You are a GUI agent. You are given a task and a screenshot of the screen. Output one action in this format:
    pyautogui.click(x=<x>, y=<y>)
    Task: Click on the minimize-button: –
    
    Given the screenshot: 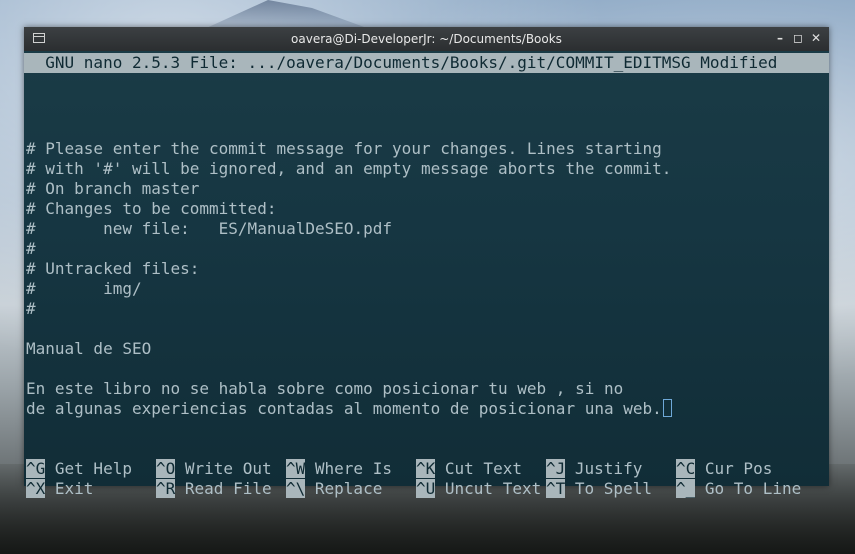 What is the action you would take?
    pyautogui.click(x=780, y=38)
    